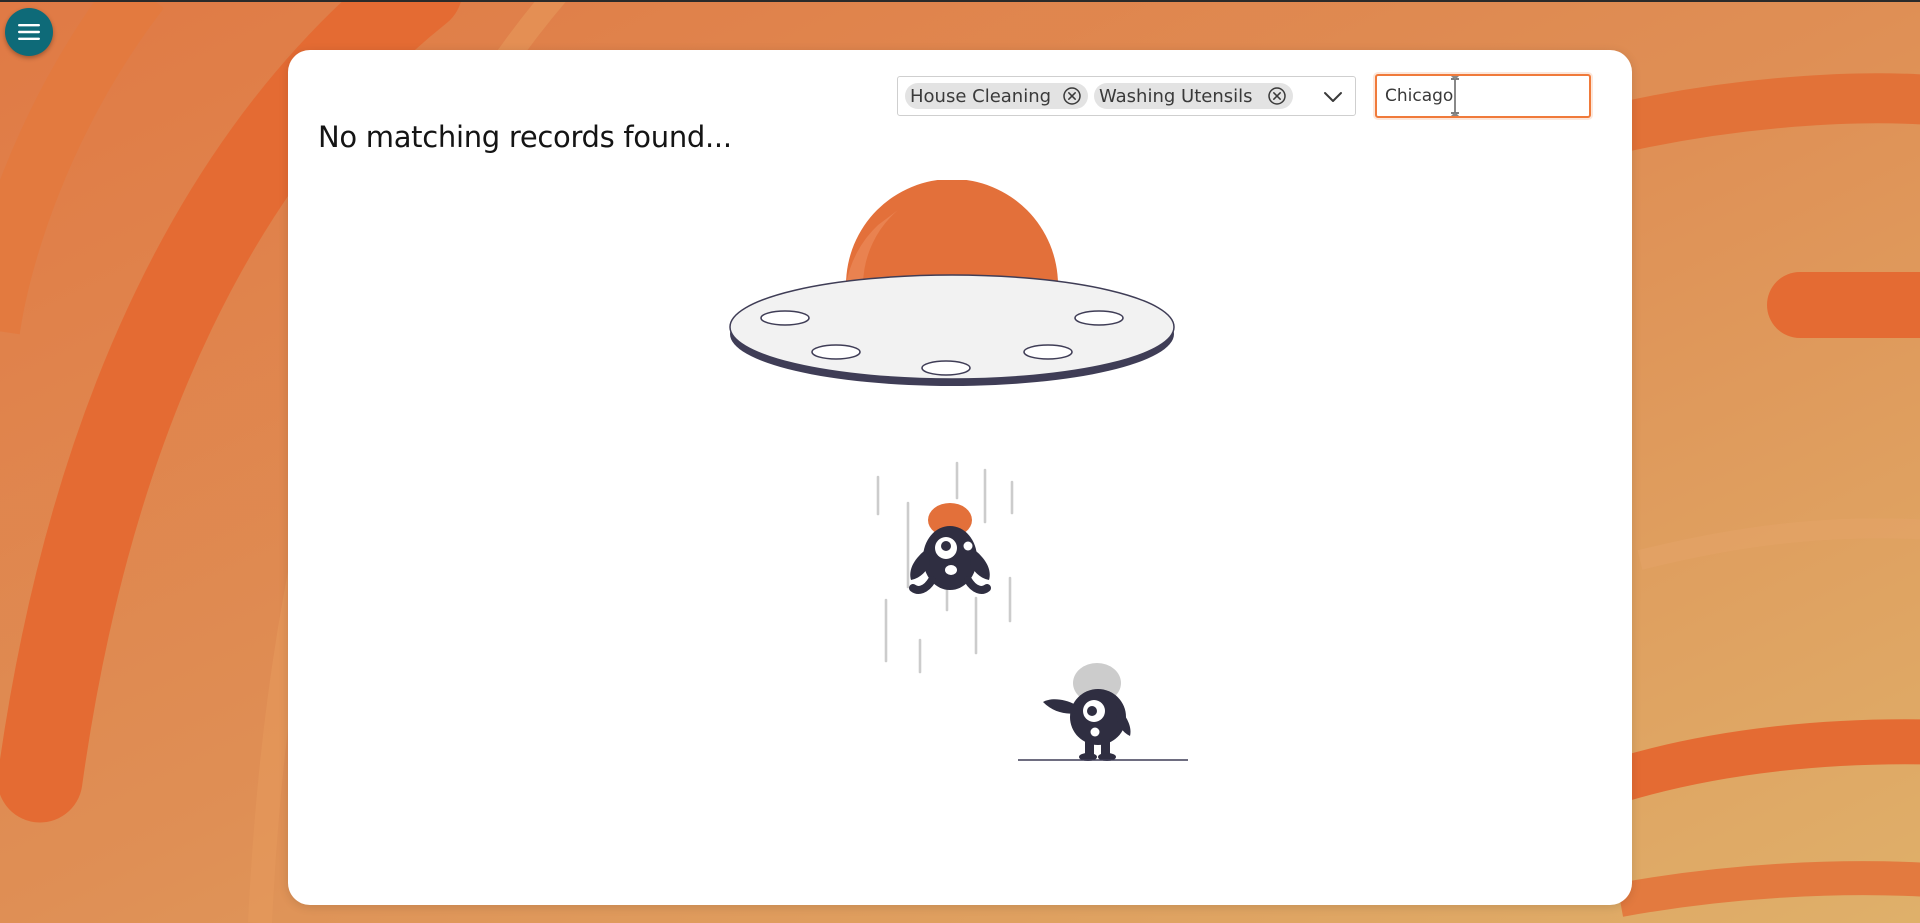 The width and height of the screenshot is (1920, 923). I want to click on category-multiselect: House Cleaning Washing Utensils, so click(1126, 96).